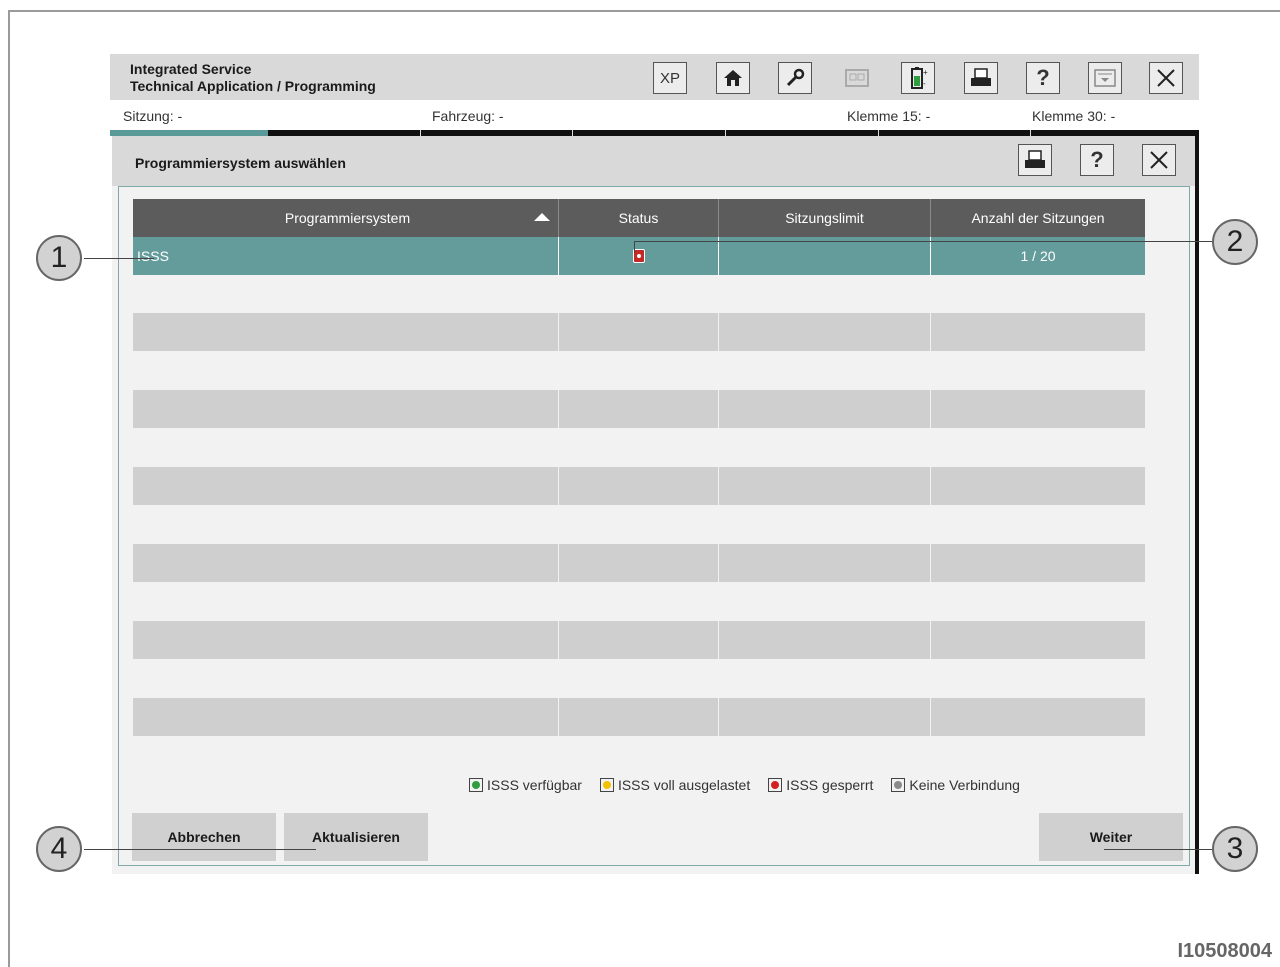 The height and width of the screenshot is (967, 1280). I want to click on callout-1: 1, so click(59, 258).